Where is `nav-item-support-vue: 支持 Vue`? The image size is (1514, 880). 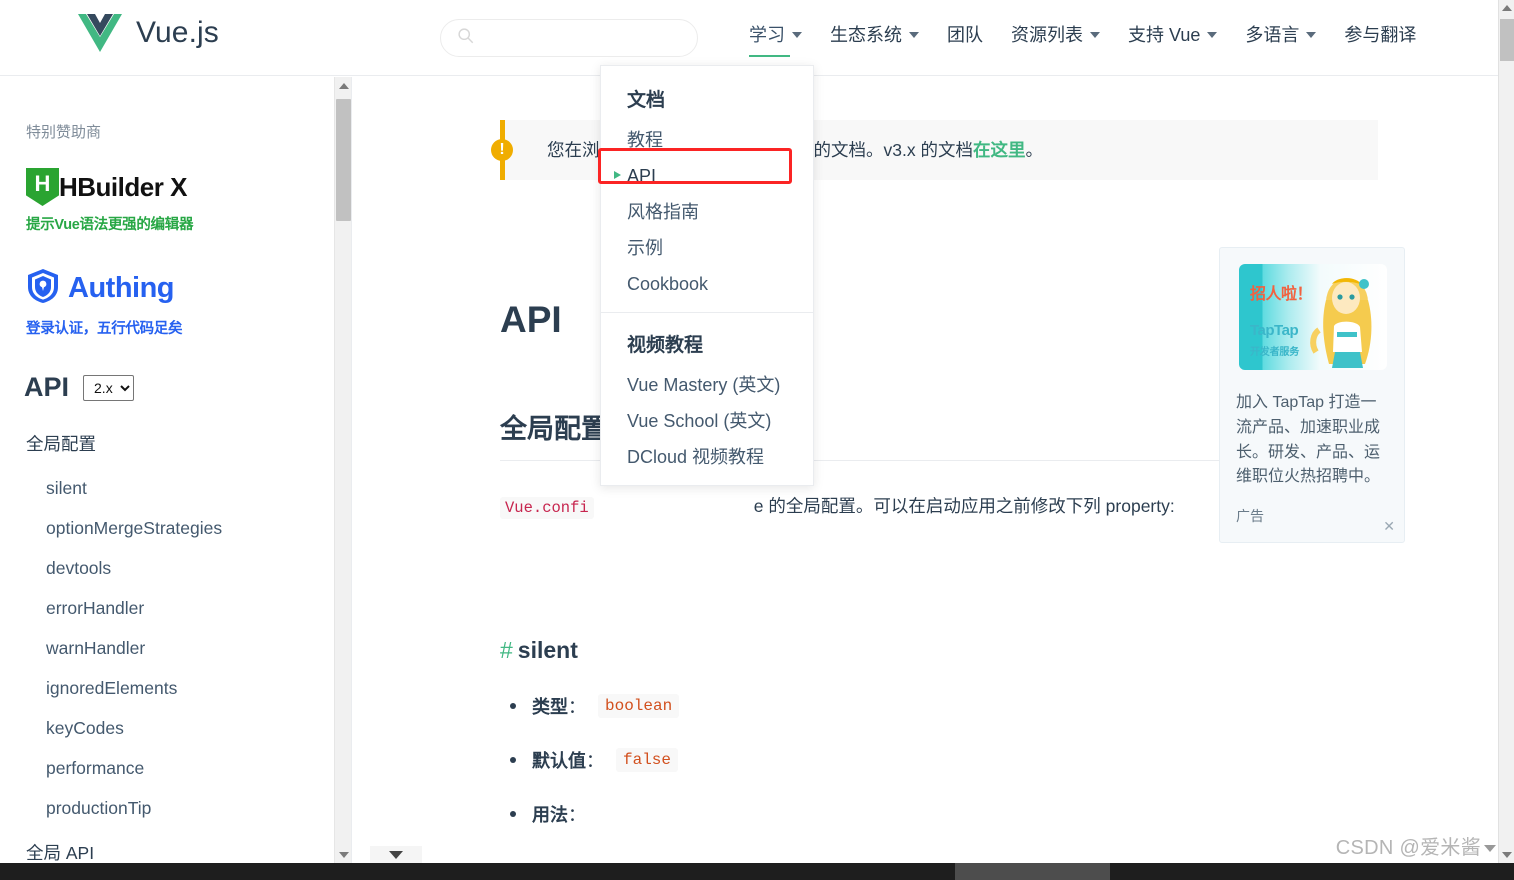 nav-item-support-vue: 支持 Vue is located at coordinates (1172, 35).